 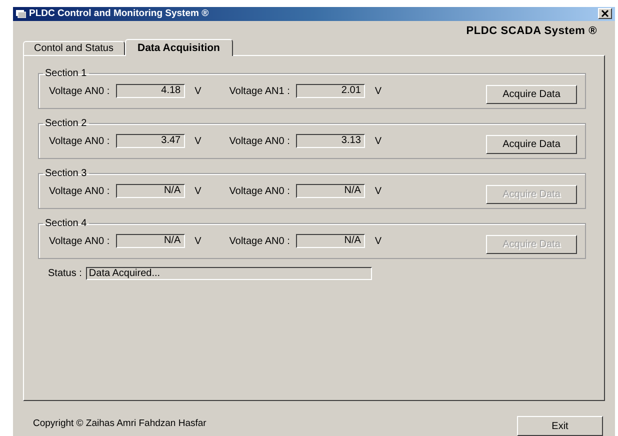 I want to click on tab: Data Acquisition, so click(x=178, y=47).